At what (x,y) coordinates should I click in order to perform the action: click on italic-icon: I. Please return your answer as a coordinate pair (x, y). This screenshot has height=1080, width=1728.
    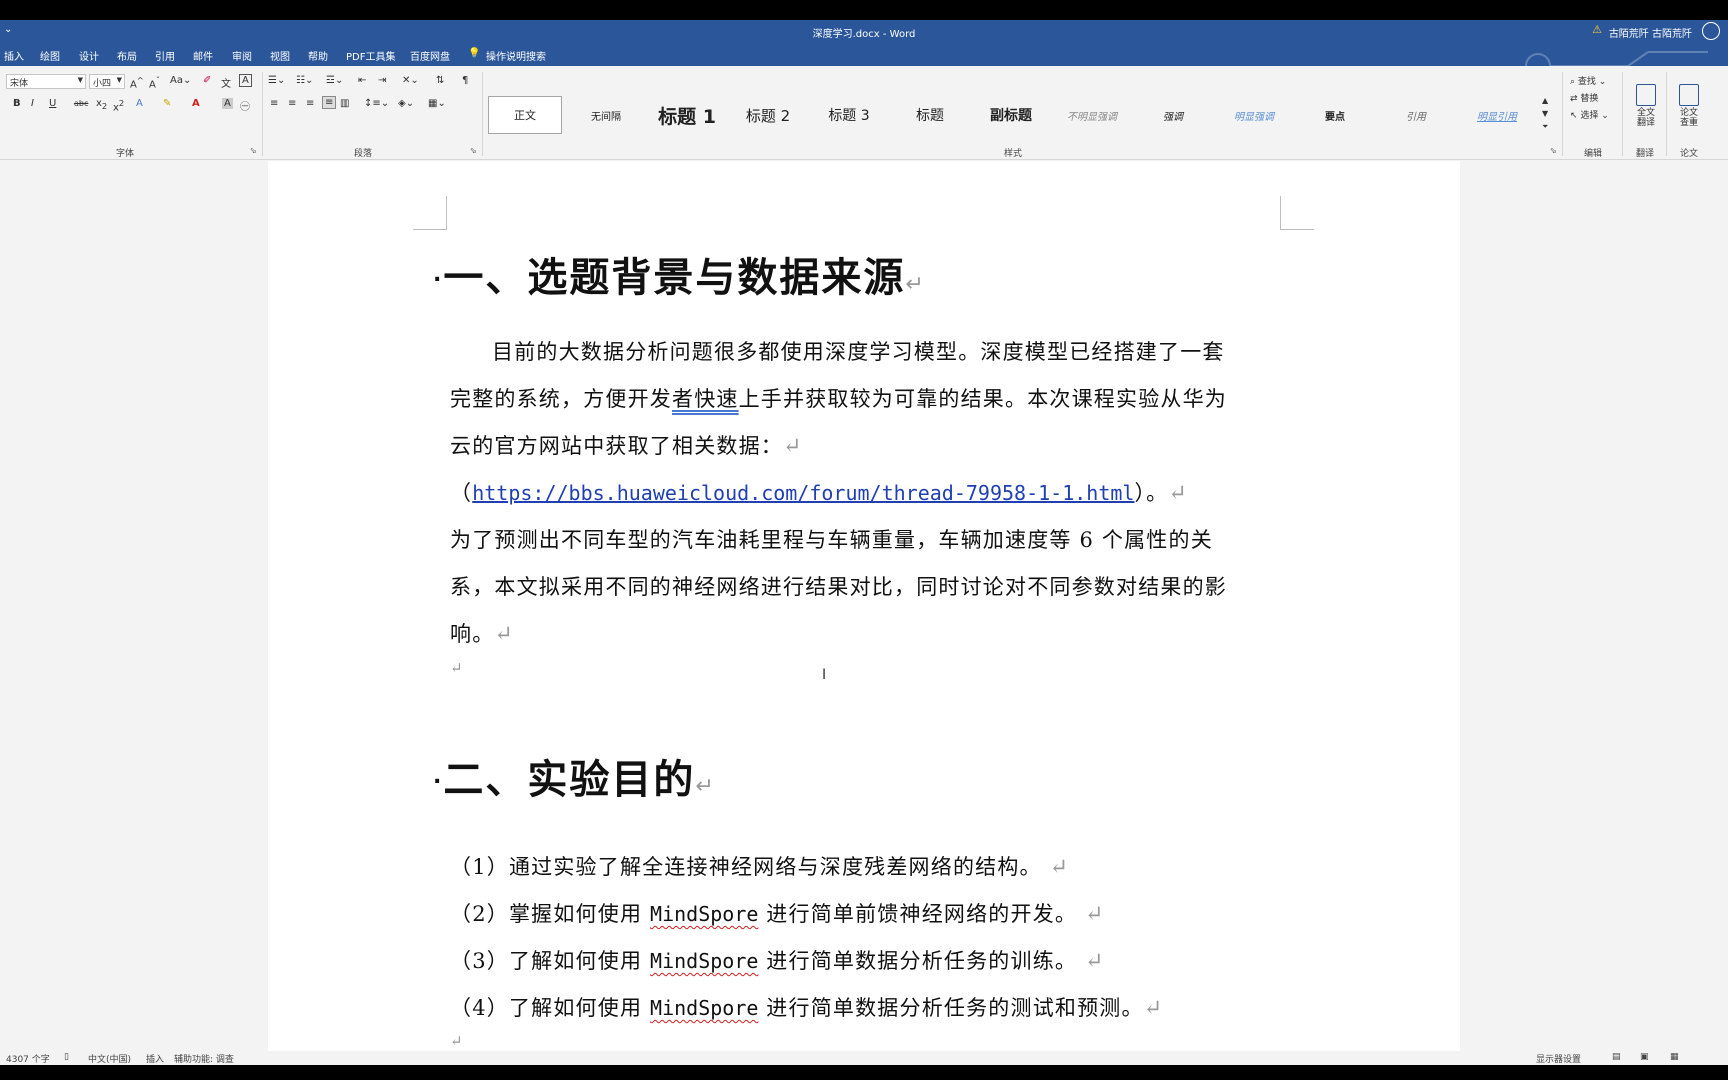
    Looking at the image, I should click on (32, 103).